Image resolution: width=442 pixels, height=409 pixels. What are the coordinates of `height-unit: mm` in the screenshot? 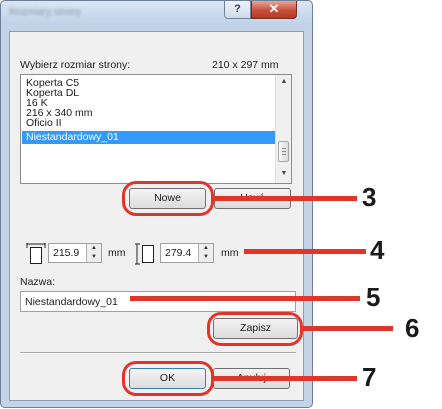 It's located at (230, 253).